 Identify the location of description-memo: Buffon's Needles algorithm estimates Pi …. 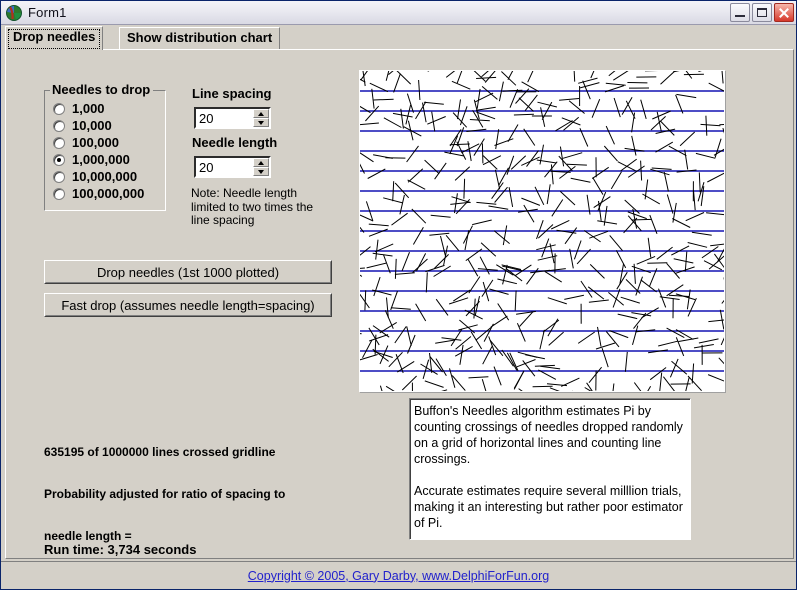
(550, 469).